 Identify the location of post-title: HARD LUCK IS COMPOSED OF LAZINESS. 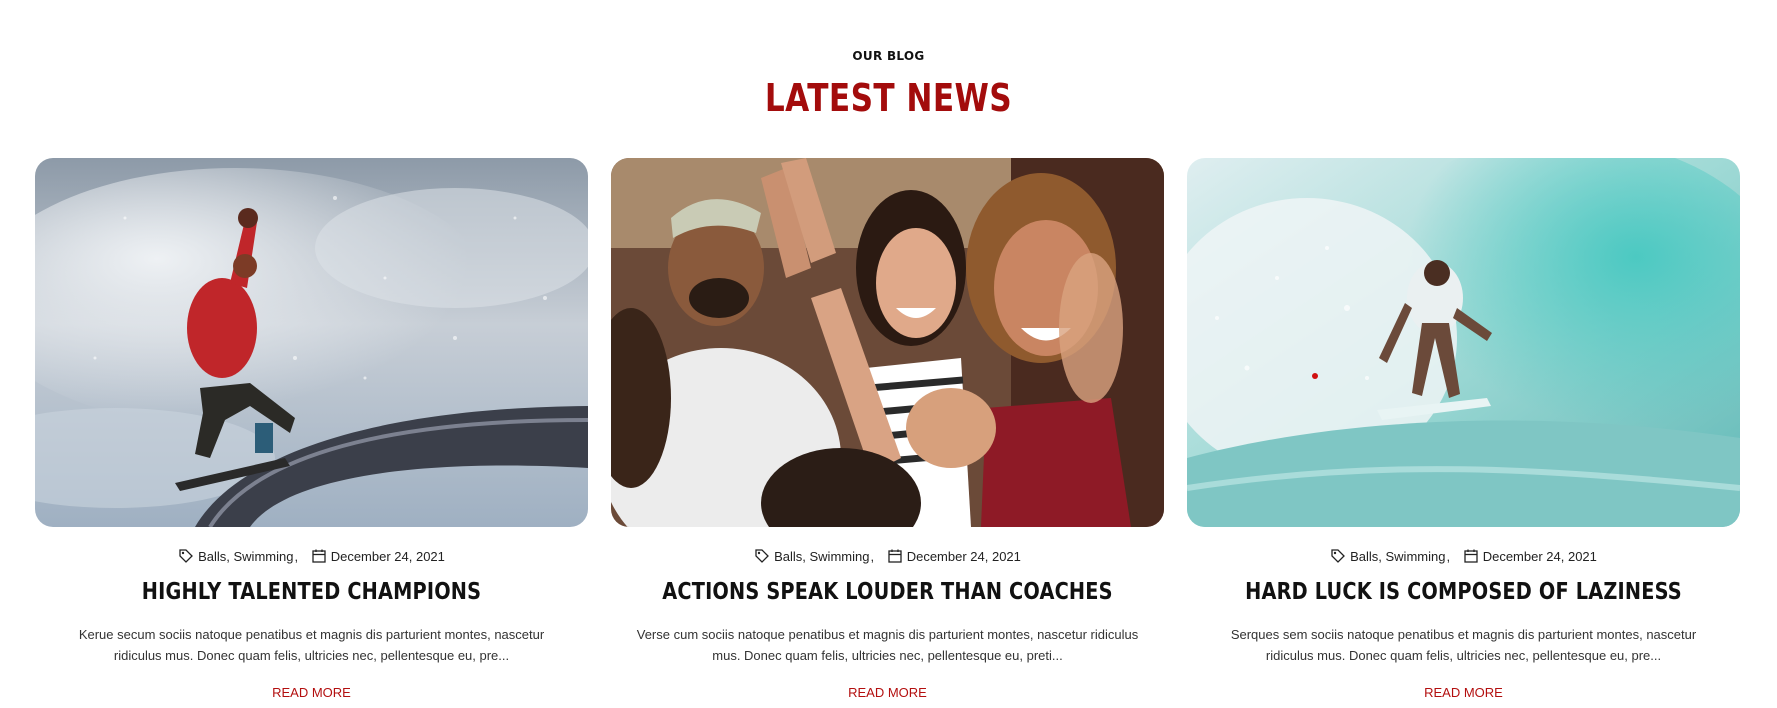
(1463, 592).